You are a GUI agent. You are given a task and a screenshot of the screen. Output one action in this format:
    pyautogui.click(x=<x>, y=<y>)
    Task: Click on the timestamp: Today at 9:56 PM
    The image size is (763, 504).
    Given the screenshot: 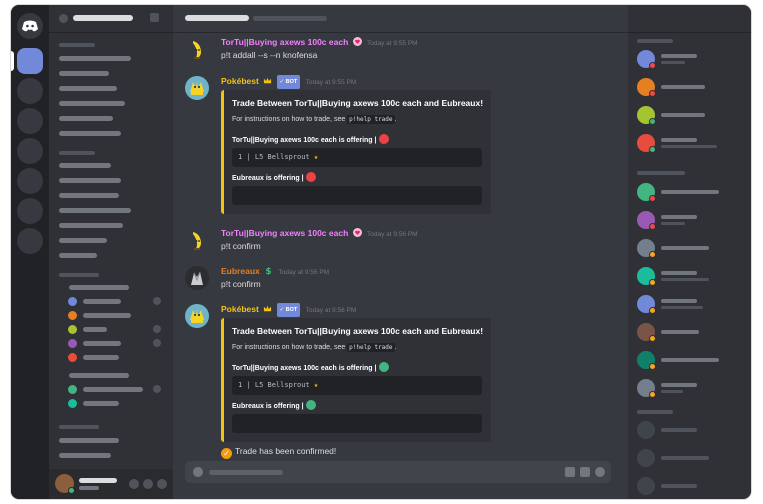 What is the action you would take?
    pyautogui.click(x=304, y=272)
    